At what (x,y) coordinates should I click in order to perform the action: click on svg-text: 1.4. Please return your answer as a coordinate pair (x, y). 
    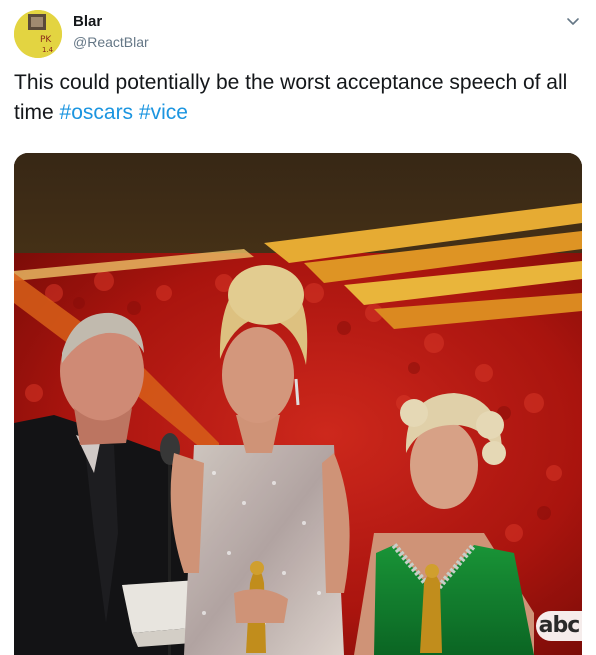
    Looking at the image, I should click on (48, 50).